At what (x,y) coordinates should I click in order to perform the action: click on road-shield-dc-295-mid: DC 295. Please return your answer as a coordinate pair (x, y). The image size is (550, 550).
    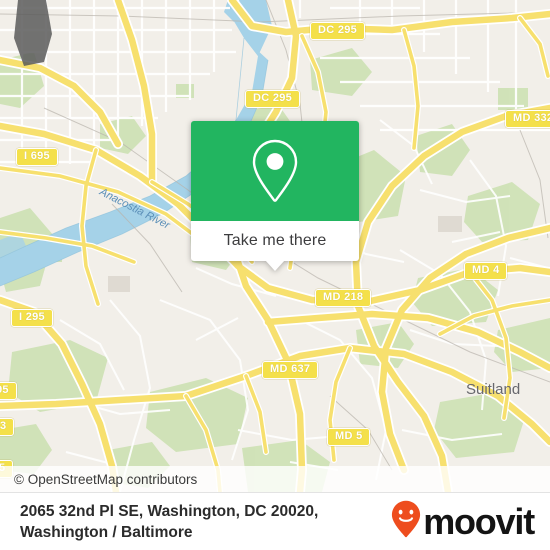
    Looking at the image, I should click on (273, 99).